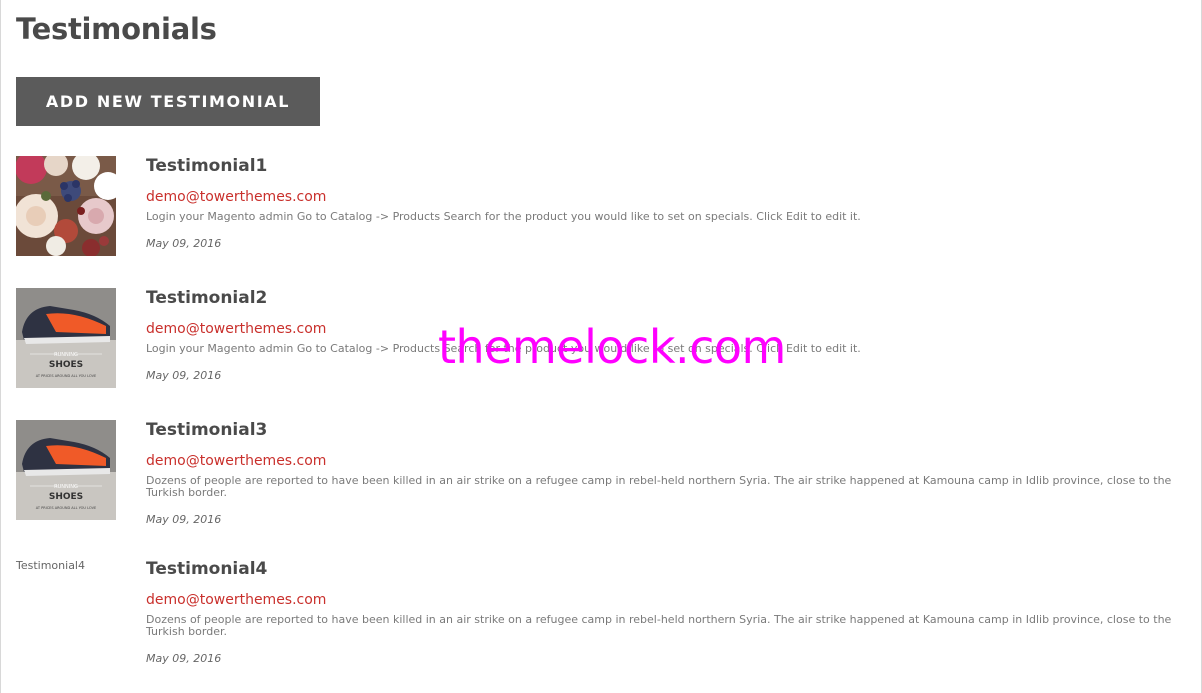 Image resolution: width=1202 pixels, height=693 pixels. Describe the element at coordinates (168, 101) in the screenshot. I see `add-new-testimonial-button: ADD NEW TESTIMONIAL` at that location.